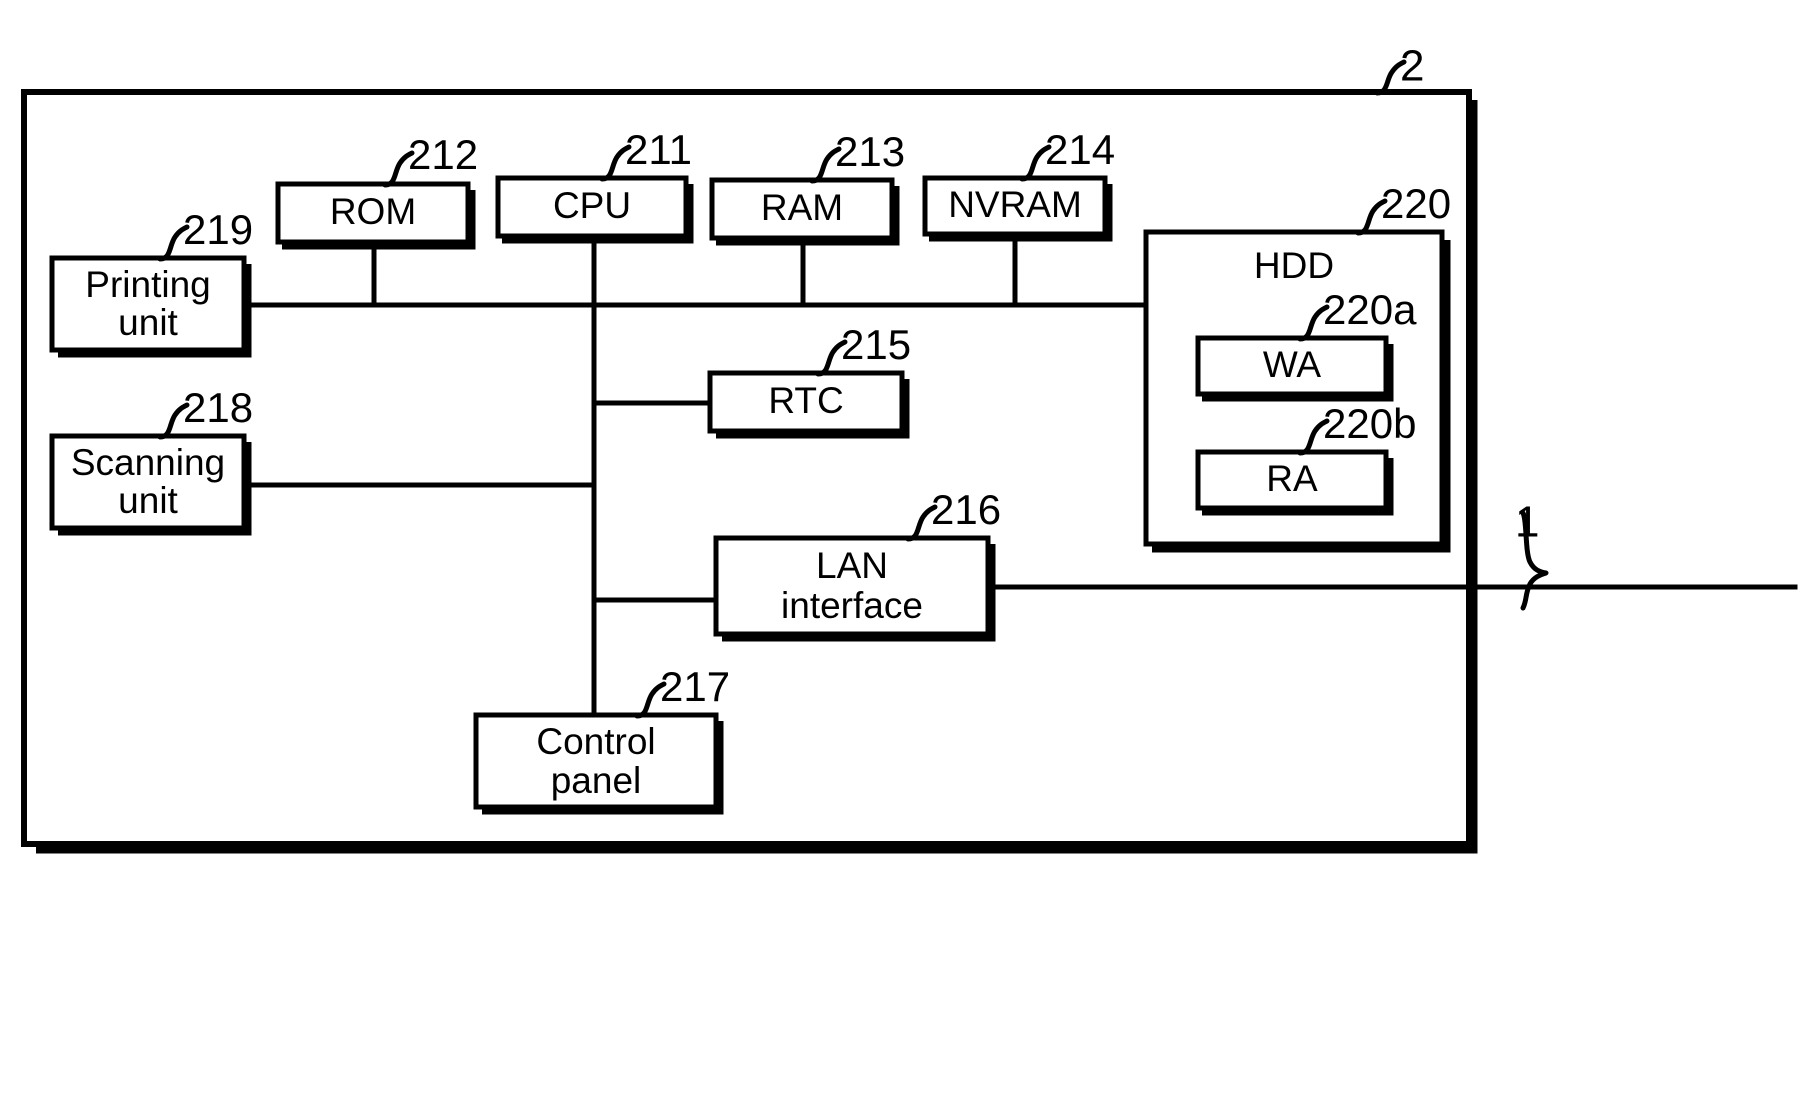 The width and height of the screenshot is (1802, 1100). I want to click on ref-217: 217, so click(682, 691).